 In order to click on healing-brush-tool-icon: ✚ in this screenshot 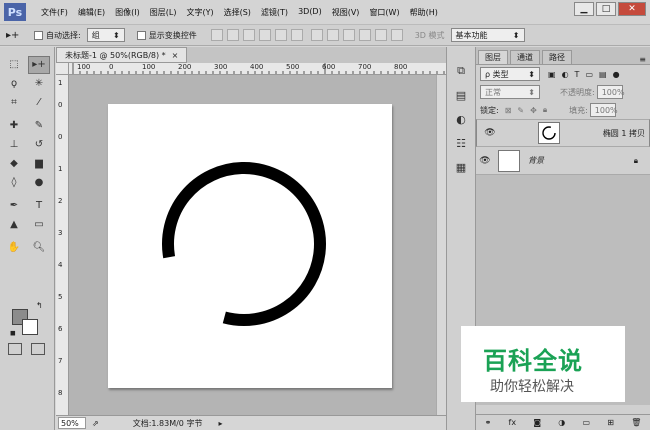, I will do `click(14, 126)`.